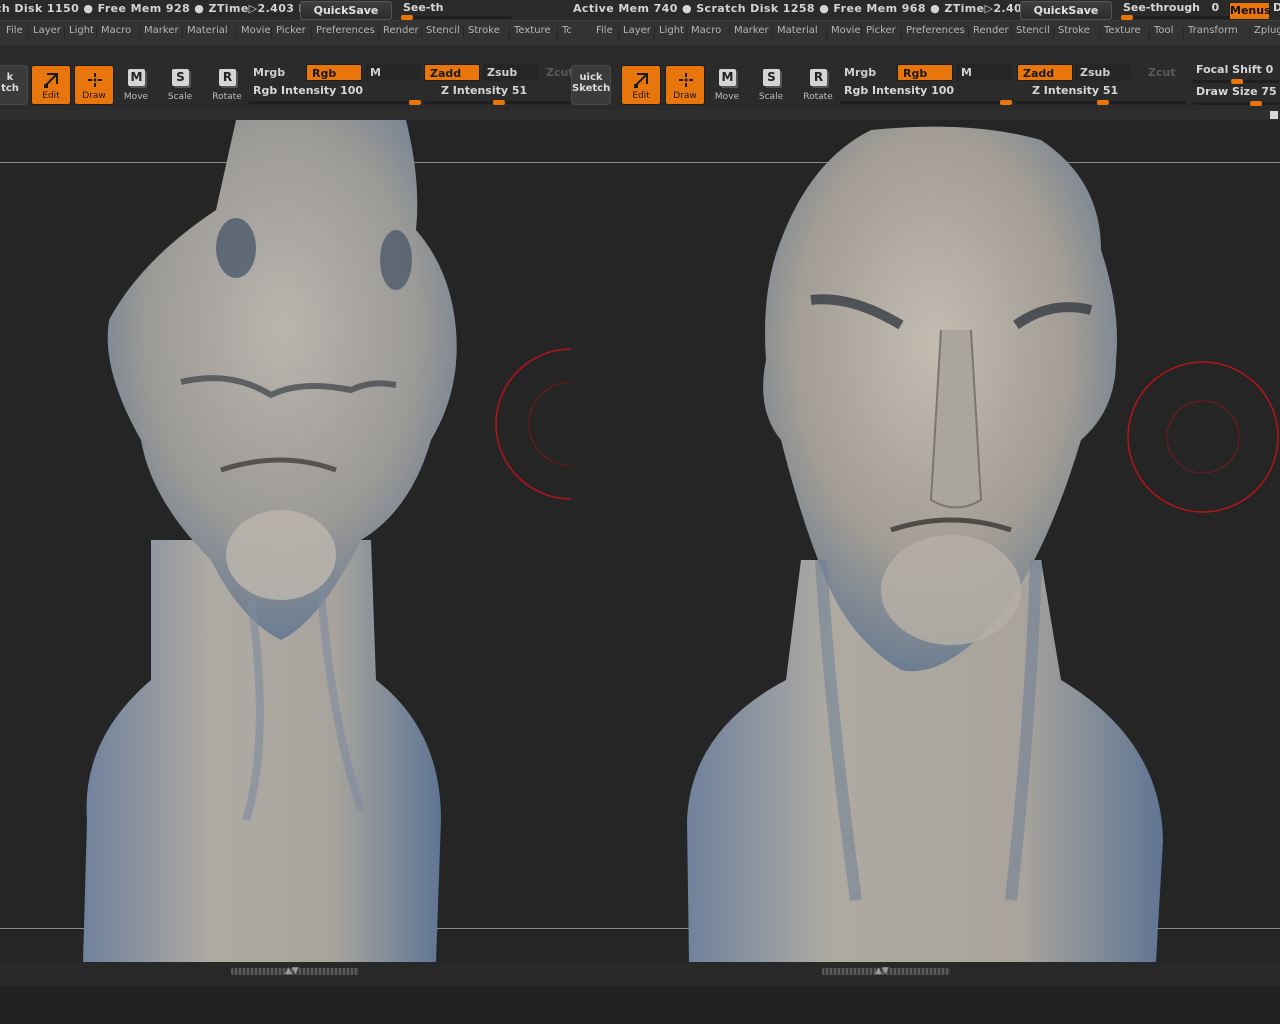 This screenshot has width=1280, height=1024. Describe the element at coordinates (641, 80) in the screenshot. I see `edit-icon` at that location.